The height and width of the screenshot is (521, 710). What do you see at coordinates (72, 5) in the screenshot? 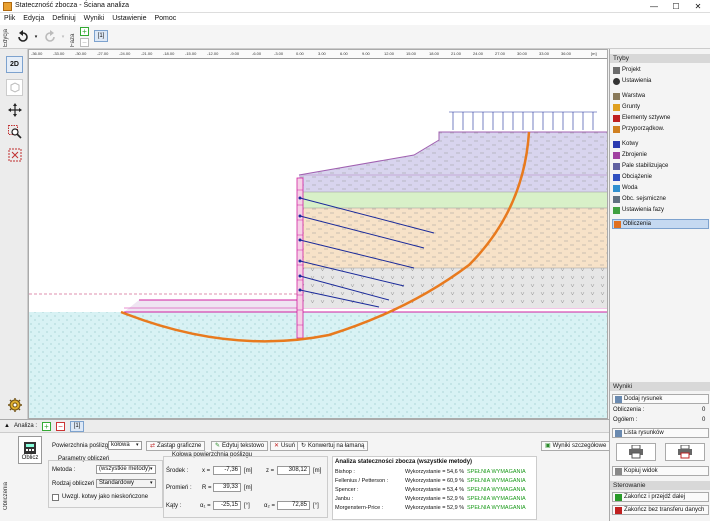
I see `window-title: Stateczność zbocza - Ściana analiza` at bounding box center [72, 5].